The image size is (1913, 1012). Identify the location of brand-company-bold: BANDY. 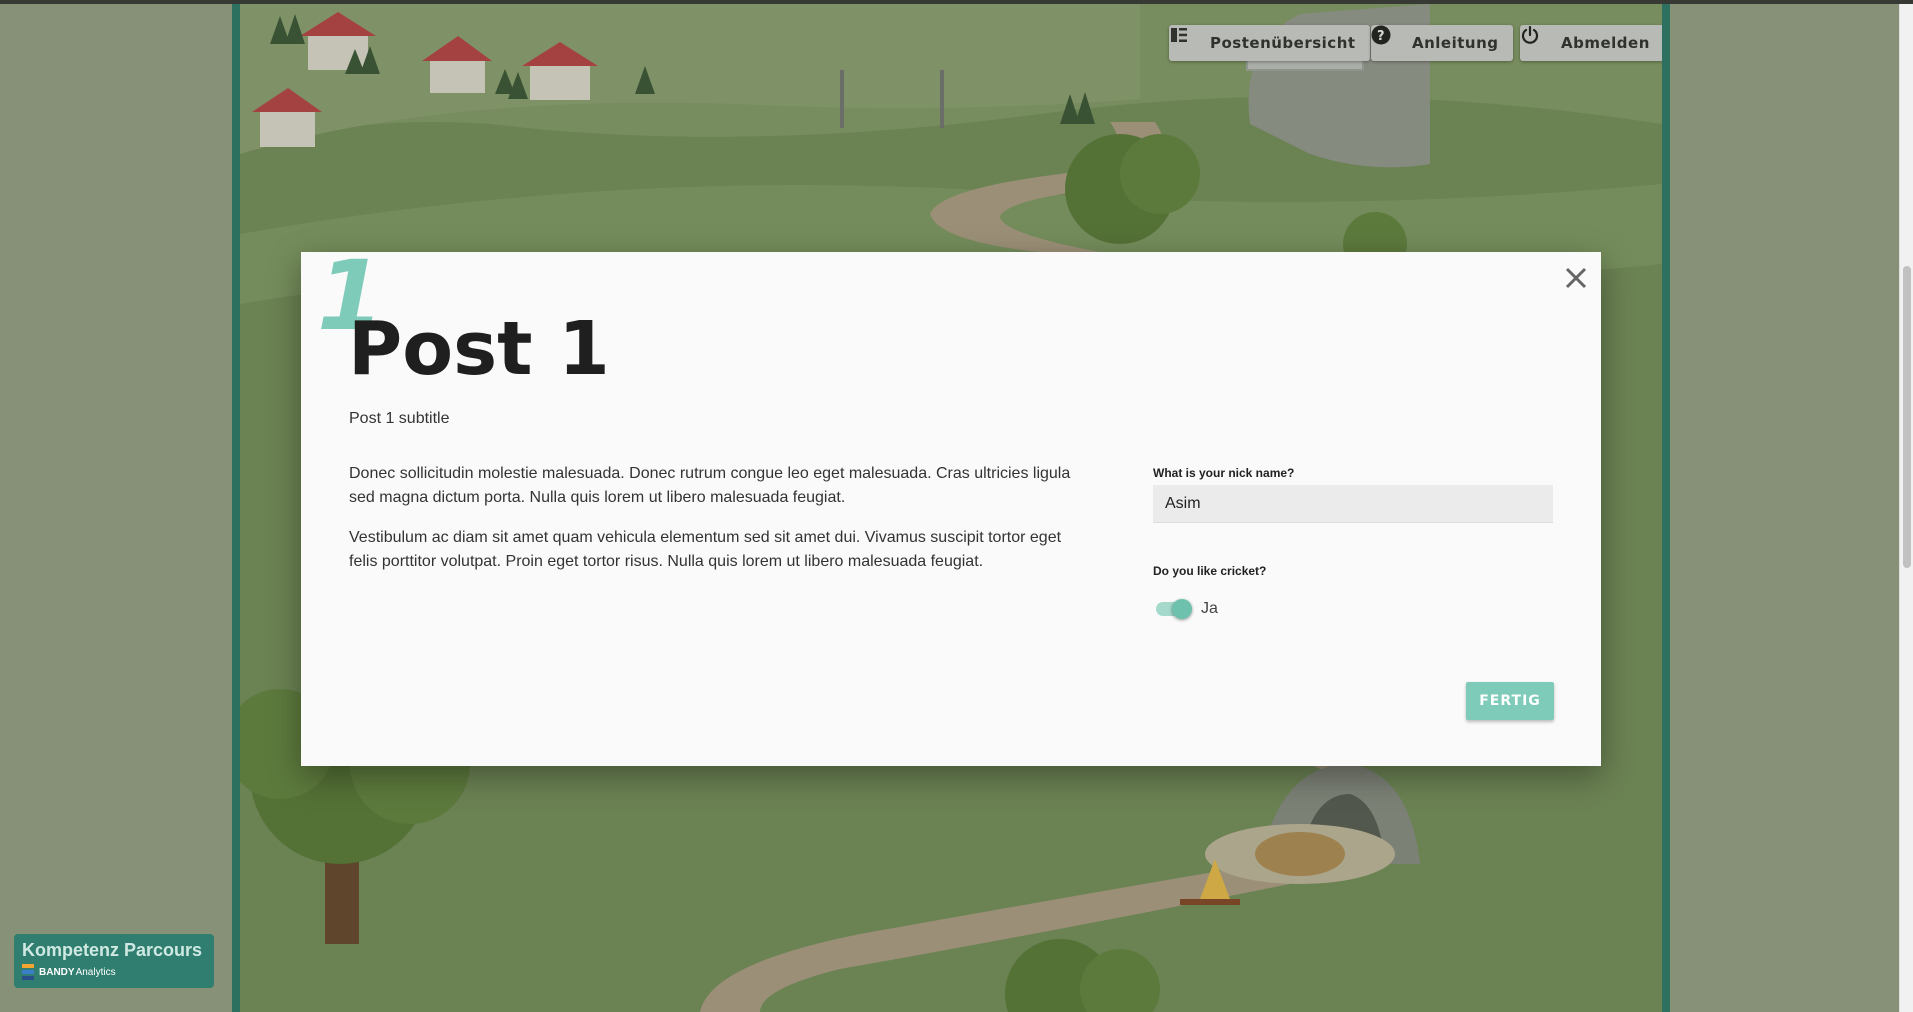
(57, 972).